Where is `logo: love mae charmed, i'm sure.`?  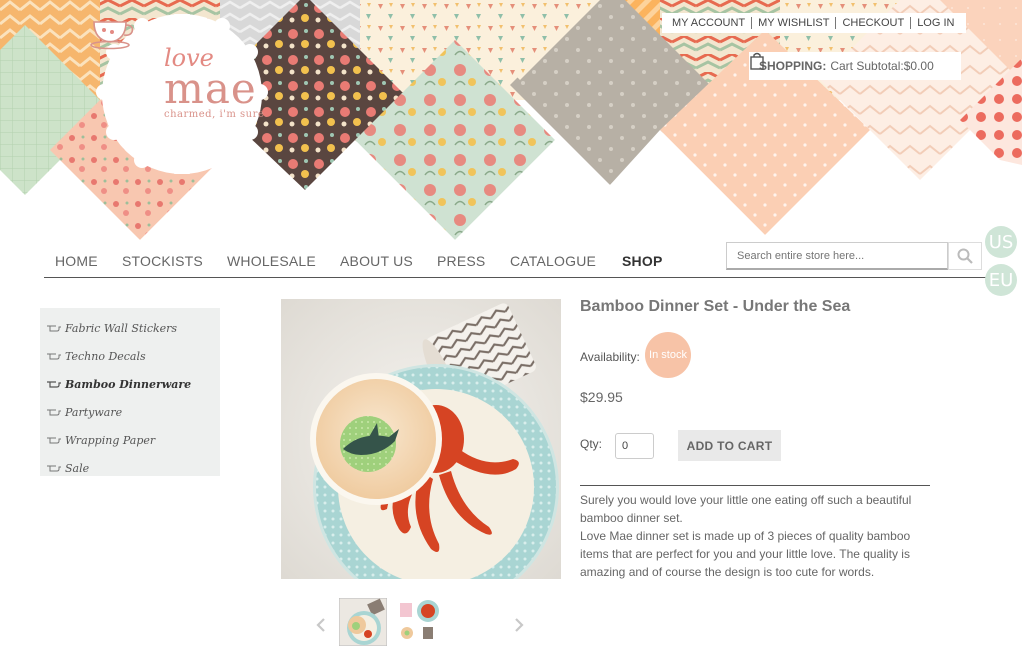
logo: love mae charmed, i'm sure. is located at coordinates (182, 94).